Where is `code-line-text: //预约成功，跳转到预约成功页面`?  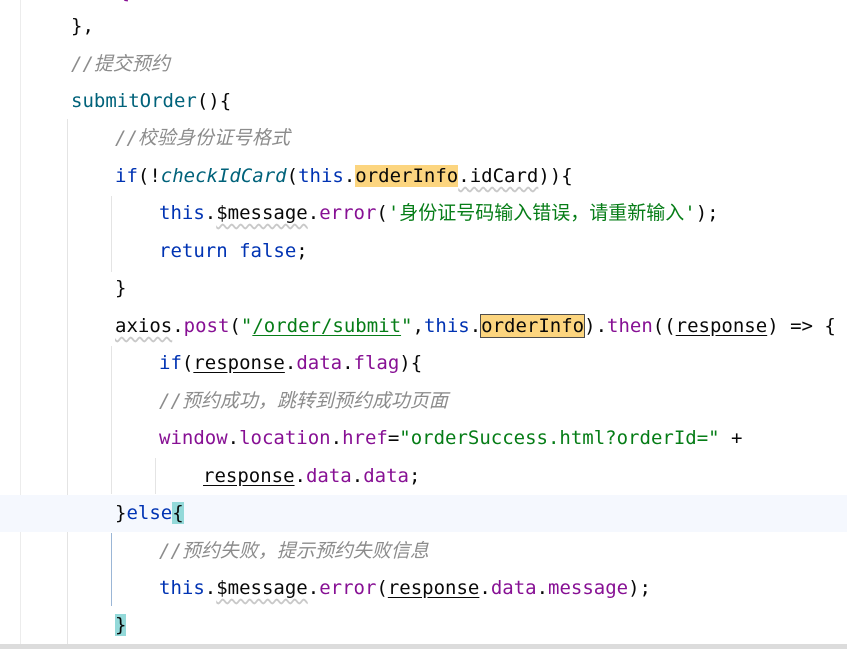
code-line-text: //预约成功，跳转到预约成功页面 is located at coordinates (303, 401).